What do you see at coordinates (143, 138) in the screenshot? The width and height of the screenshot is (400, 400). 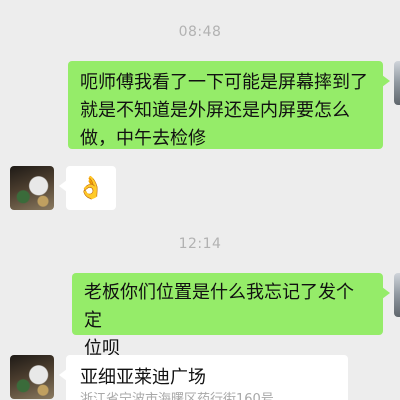 I see `message-line: 做，中午去检修` at bounding box center [143, 138].